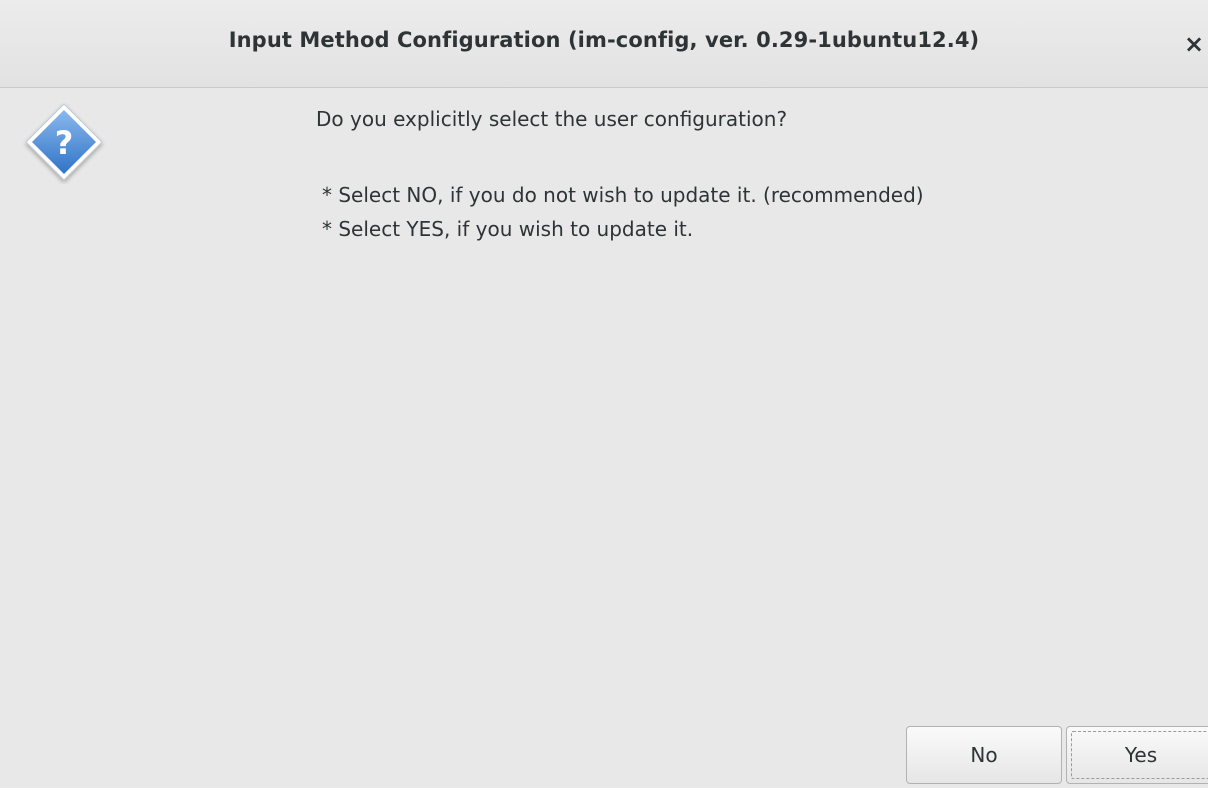  I want to click on question-icon: ?, so click(64, 142).